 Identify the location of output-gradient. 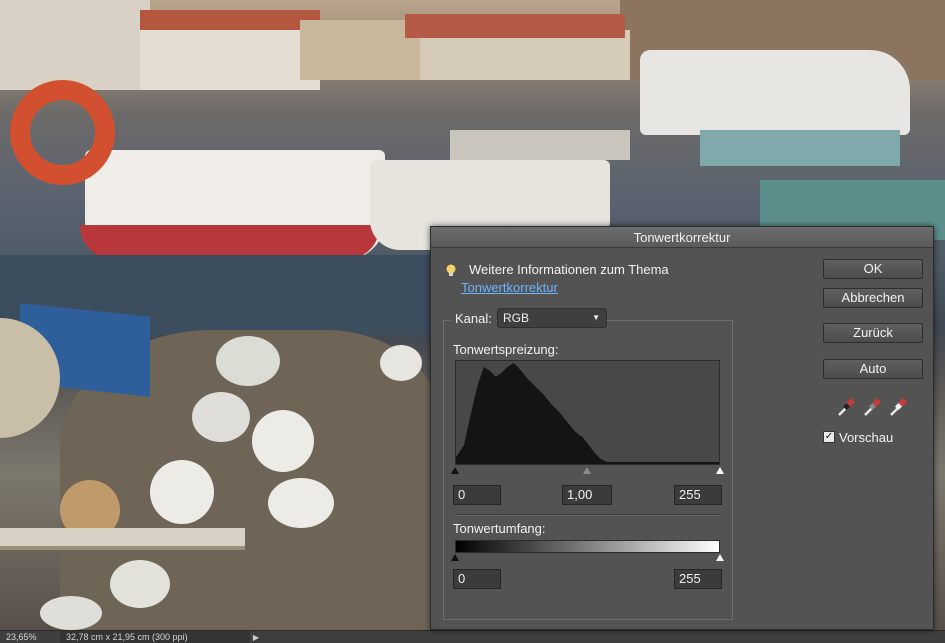
(587, 546).